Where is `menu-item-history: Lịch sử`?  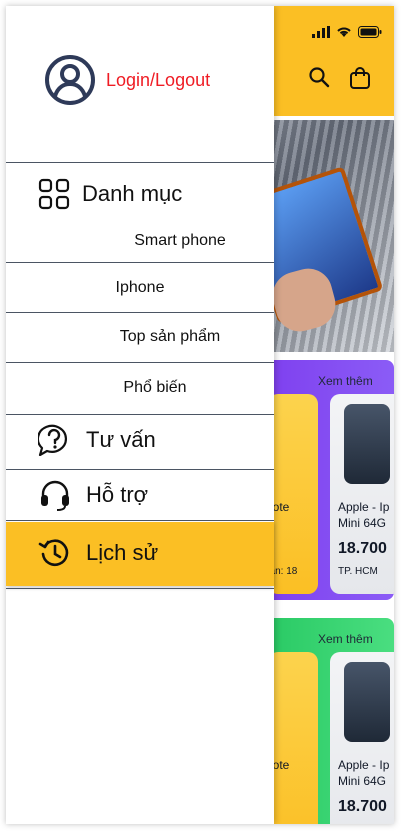 menu-item-history: Lịch sử is located at coordinates (98, 553).